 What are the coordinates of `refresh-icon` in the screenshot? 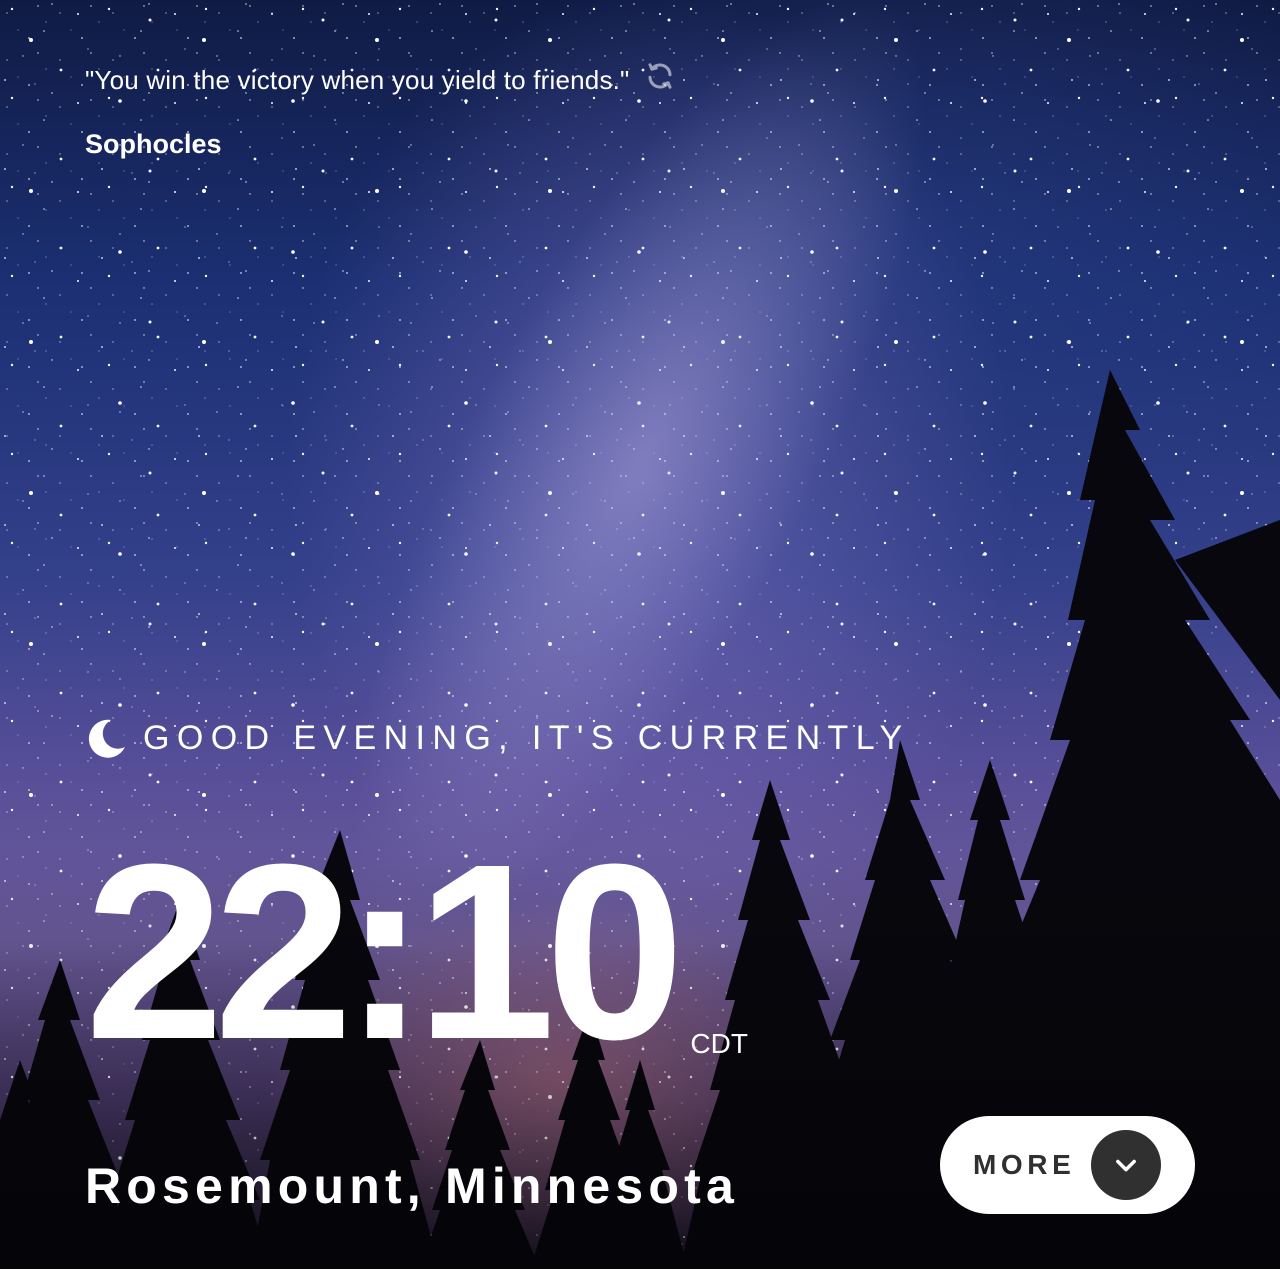 It's located at (660, 76).